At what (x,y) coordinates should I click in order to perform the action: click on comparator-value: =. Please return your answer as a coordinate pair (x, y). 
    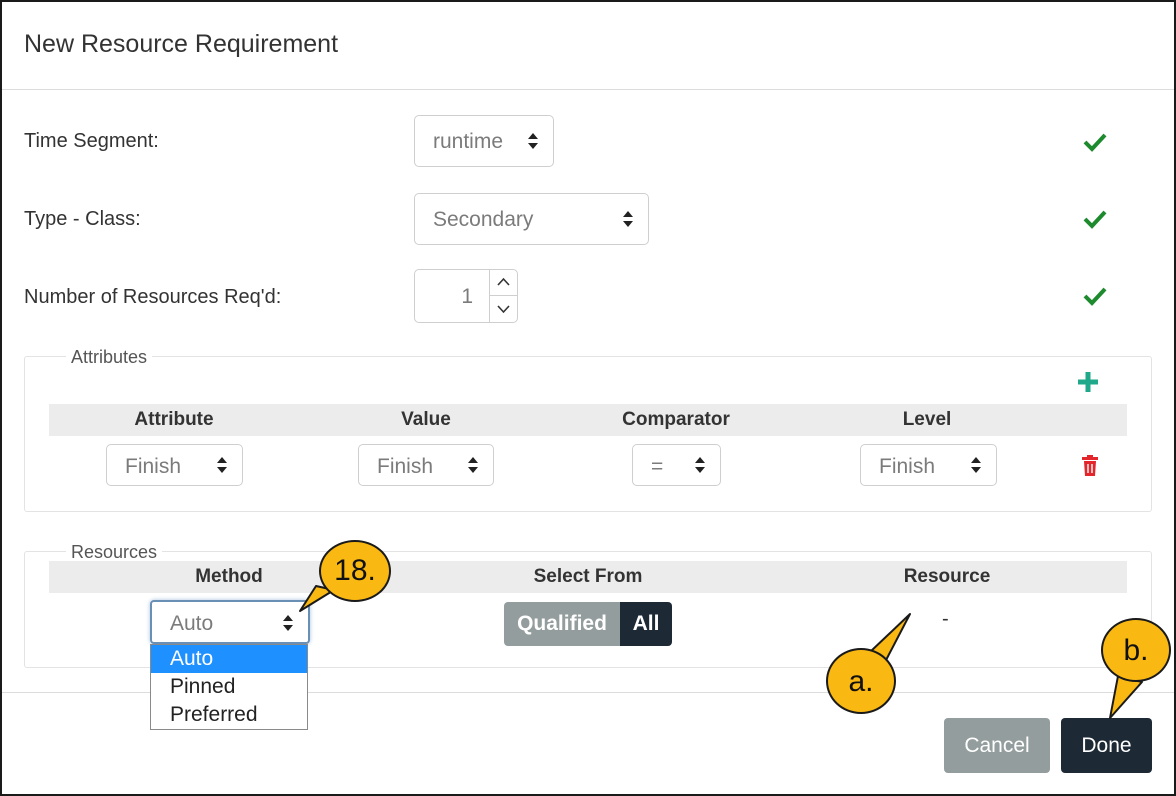
    Looking at the image, I should click on (657, 466).